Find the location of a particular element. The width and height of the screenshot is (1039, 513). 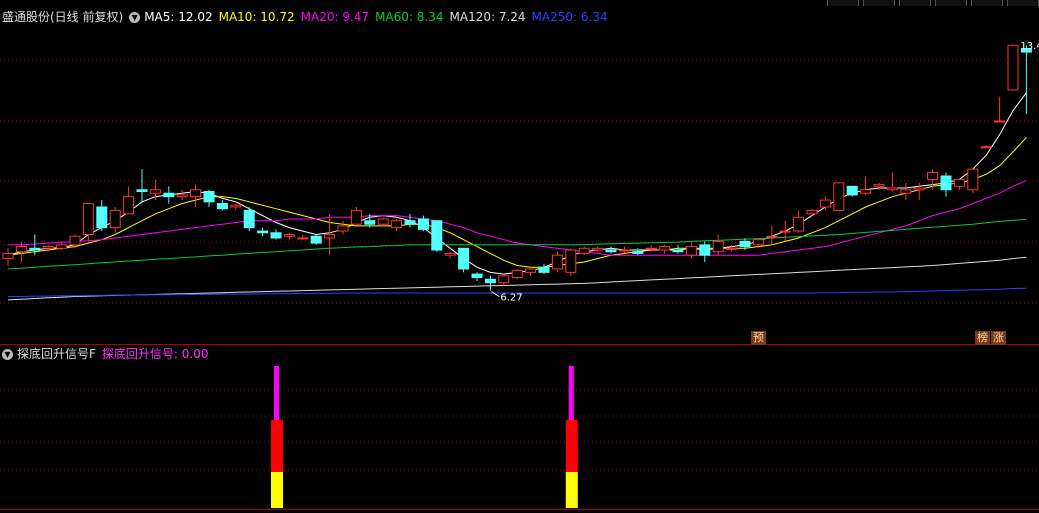

indicator-header: ▼ 探底回升信号F 探底回升信号: 0.00 is located at coordinates (108, 354).